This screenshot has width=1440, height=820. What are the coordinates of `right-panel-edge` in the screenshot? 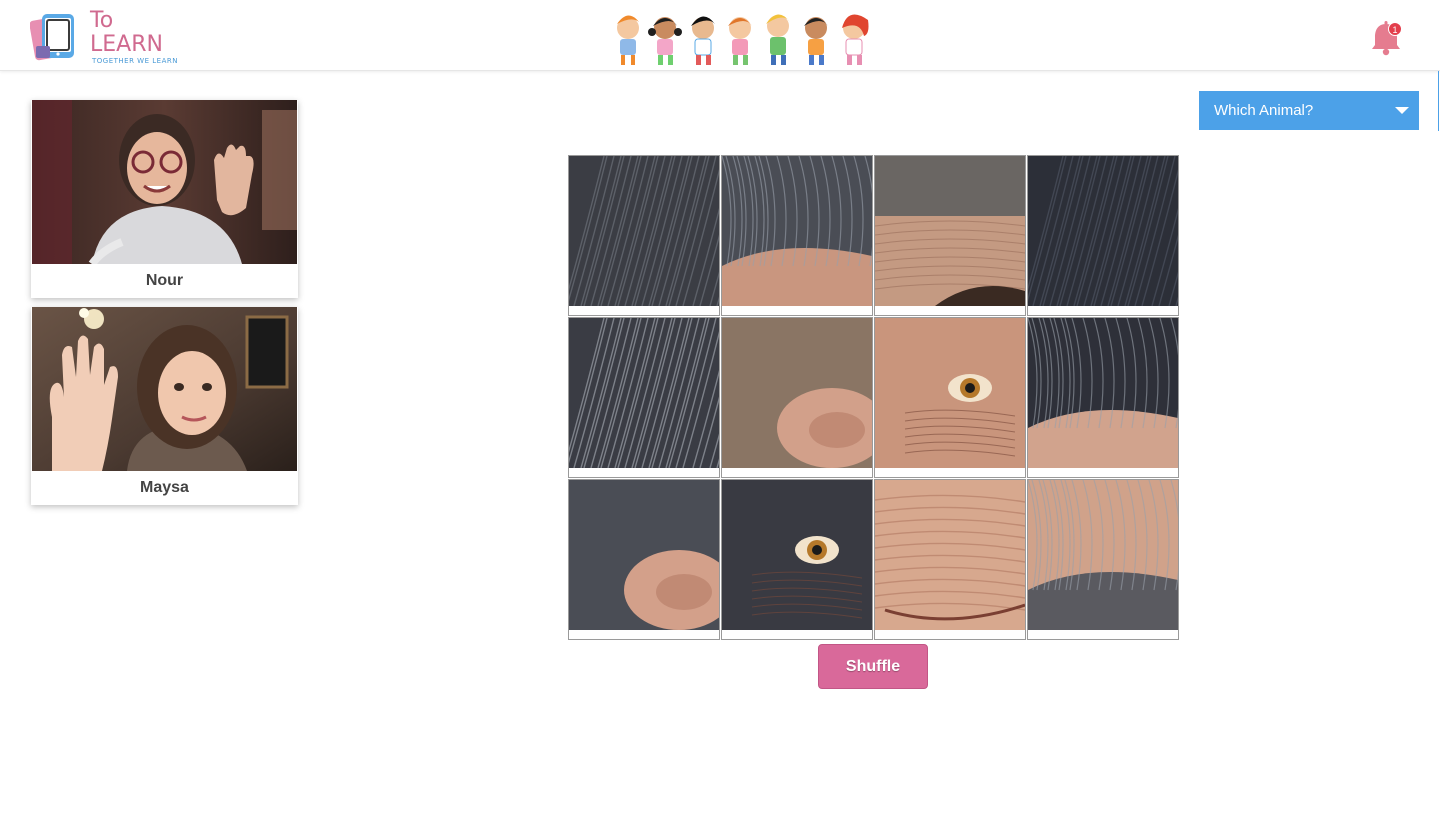 It's located at (1438, 101).